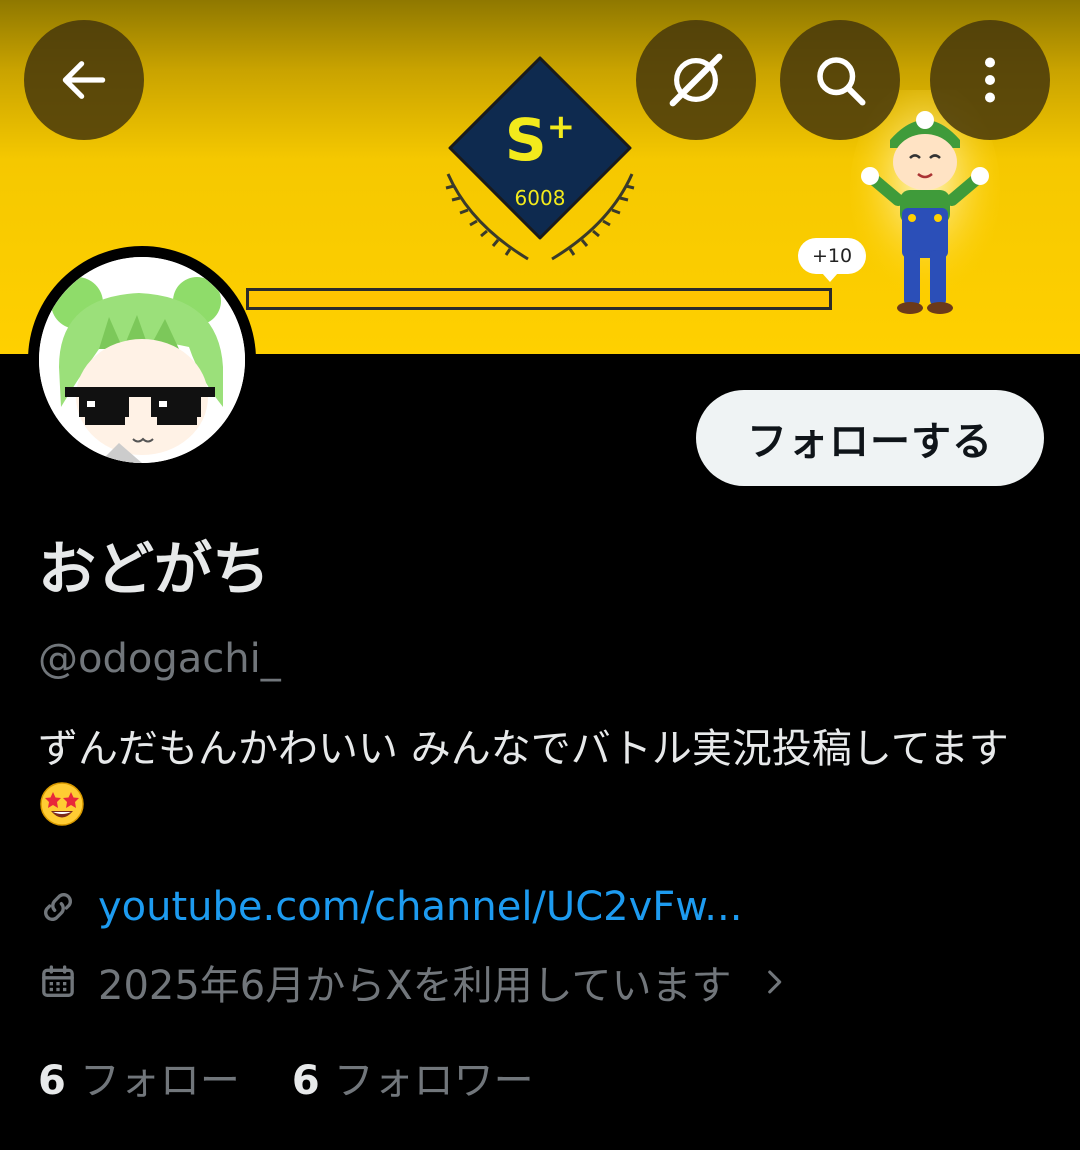  I want to click on rank-progress-bar, so click(539, 299).